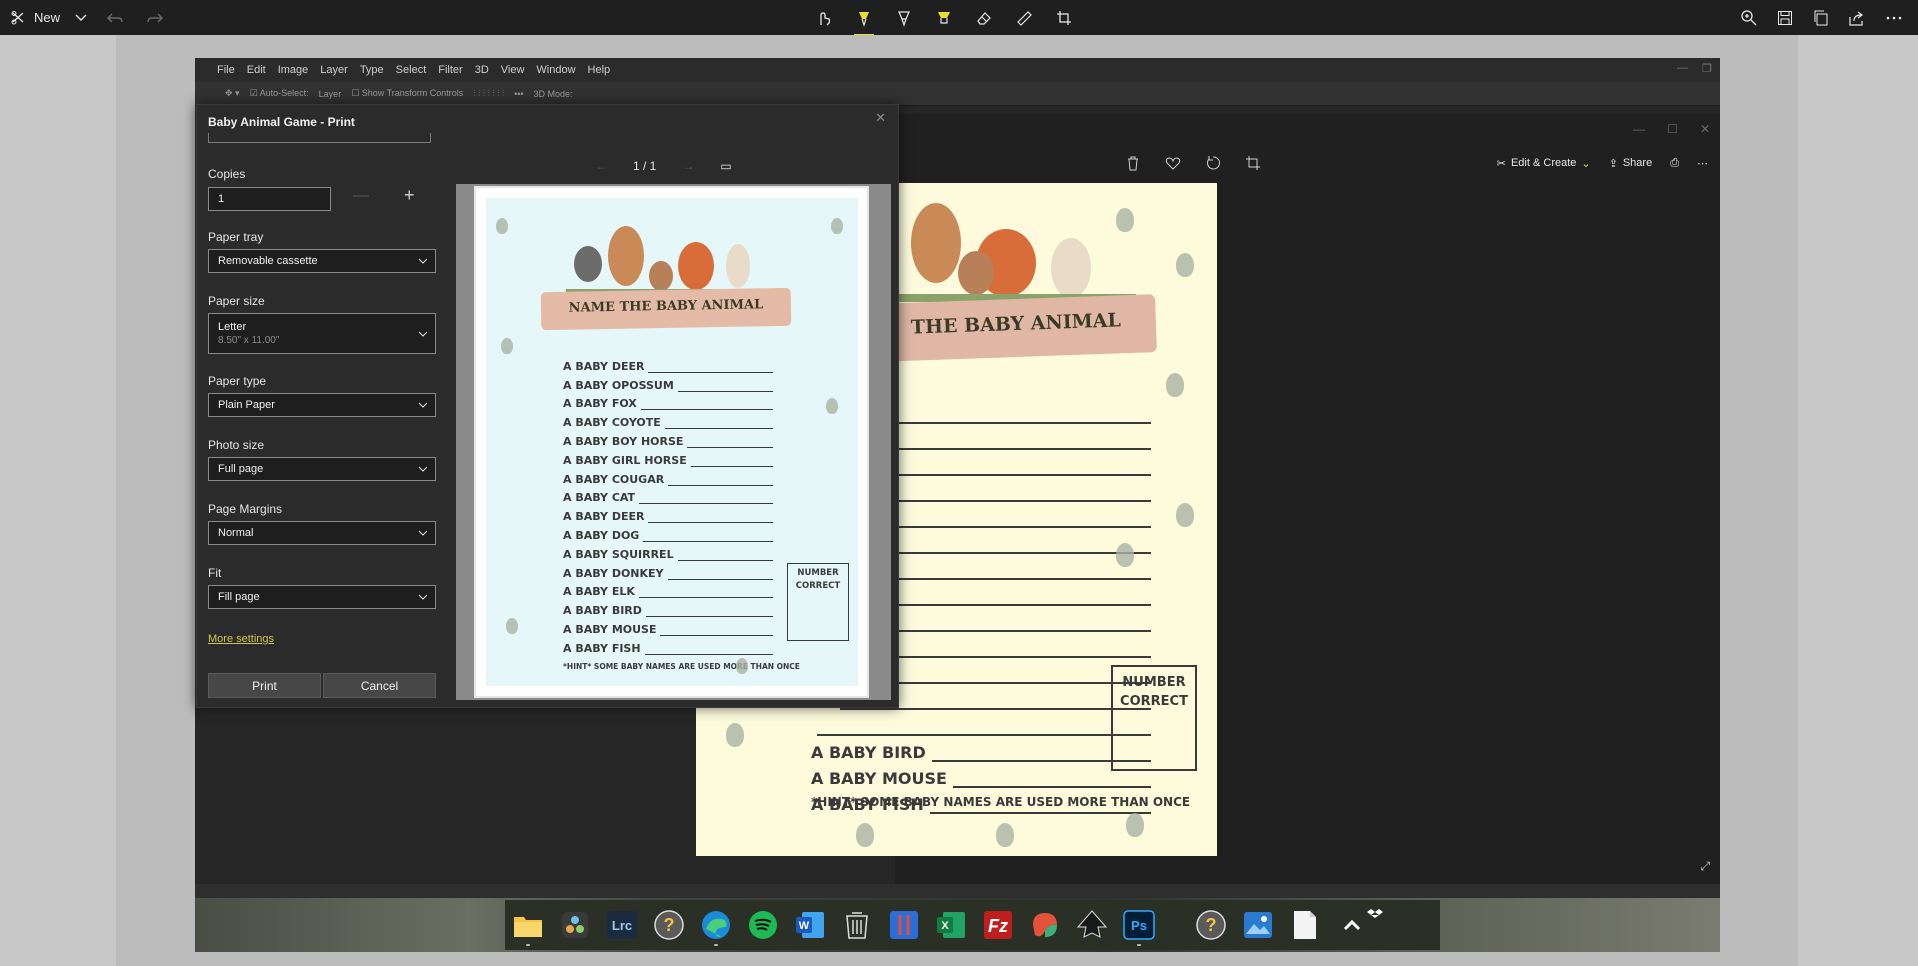  What do you see at coordinates (1501, 163) in the screenshot?
I see `edit-create-icon: ✂` at bounding box center [1501, 163].